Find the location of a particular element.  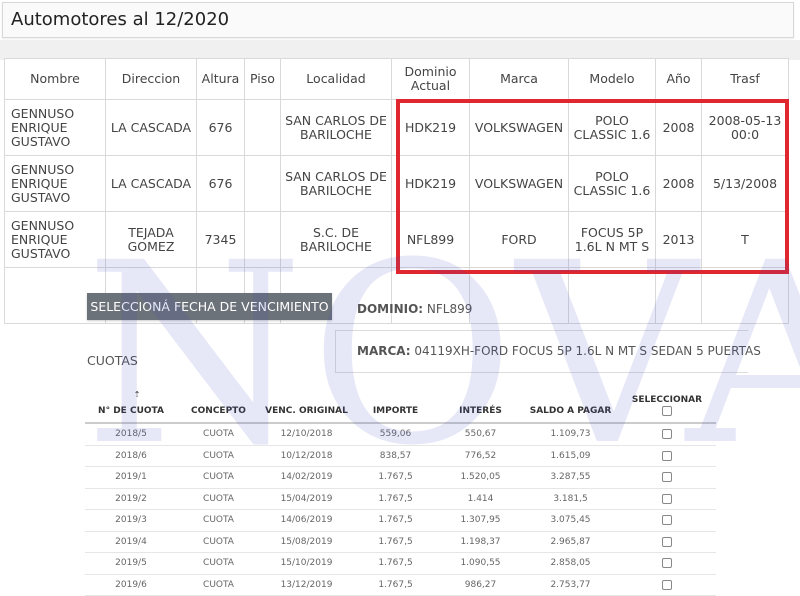

highlight-box is located at coordinates (592, 186).